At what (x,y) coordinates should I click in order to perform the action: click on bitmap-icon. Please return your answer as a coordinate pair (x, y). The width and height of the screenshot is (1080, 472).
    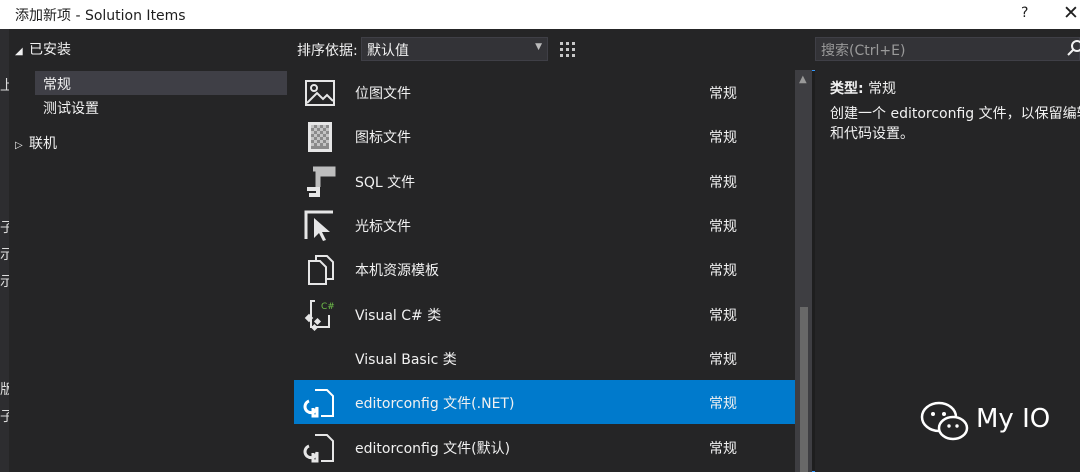
    Looking at the image, I should click on (320, 93).